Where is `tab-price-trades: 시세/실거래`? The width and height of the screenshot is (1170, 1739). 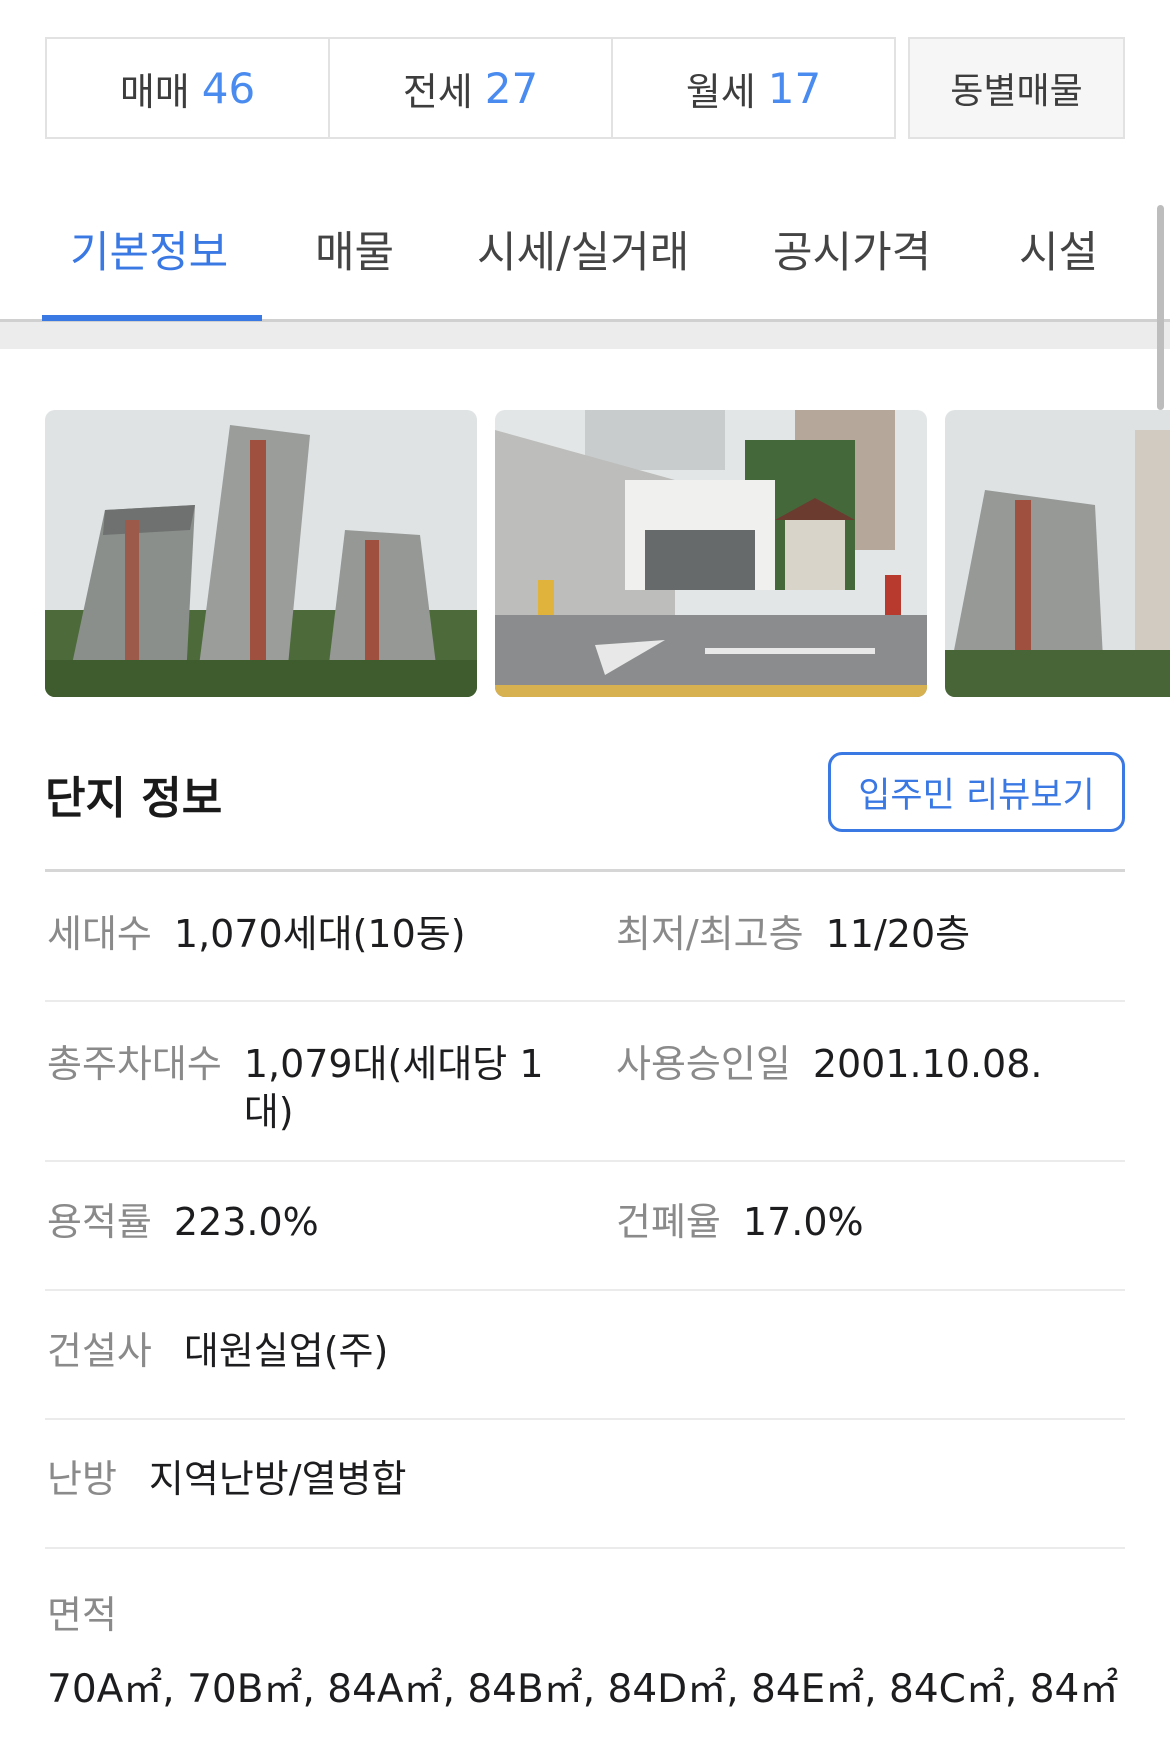 tab-price-trades: 시세/실거래 is located at coordinates (583, 249).